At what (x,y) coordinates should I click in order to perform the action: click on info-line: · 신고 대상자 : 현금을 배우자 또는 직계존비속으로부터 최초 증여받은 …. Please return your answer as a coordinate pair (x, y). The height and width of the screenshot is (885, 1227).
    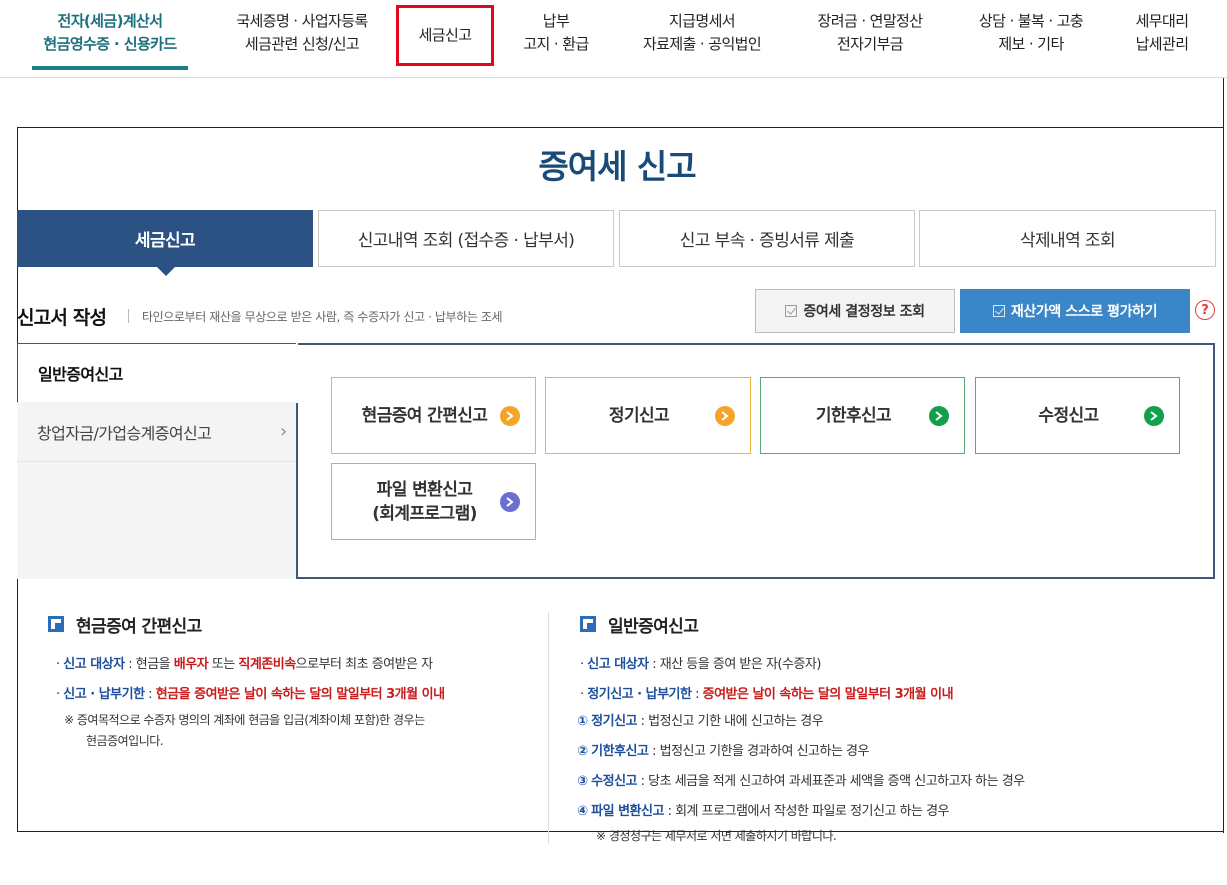
    Looking at the image, I should click on (244, 662).